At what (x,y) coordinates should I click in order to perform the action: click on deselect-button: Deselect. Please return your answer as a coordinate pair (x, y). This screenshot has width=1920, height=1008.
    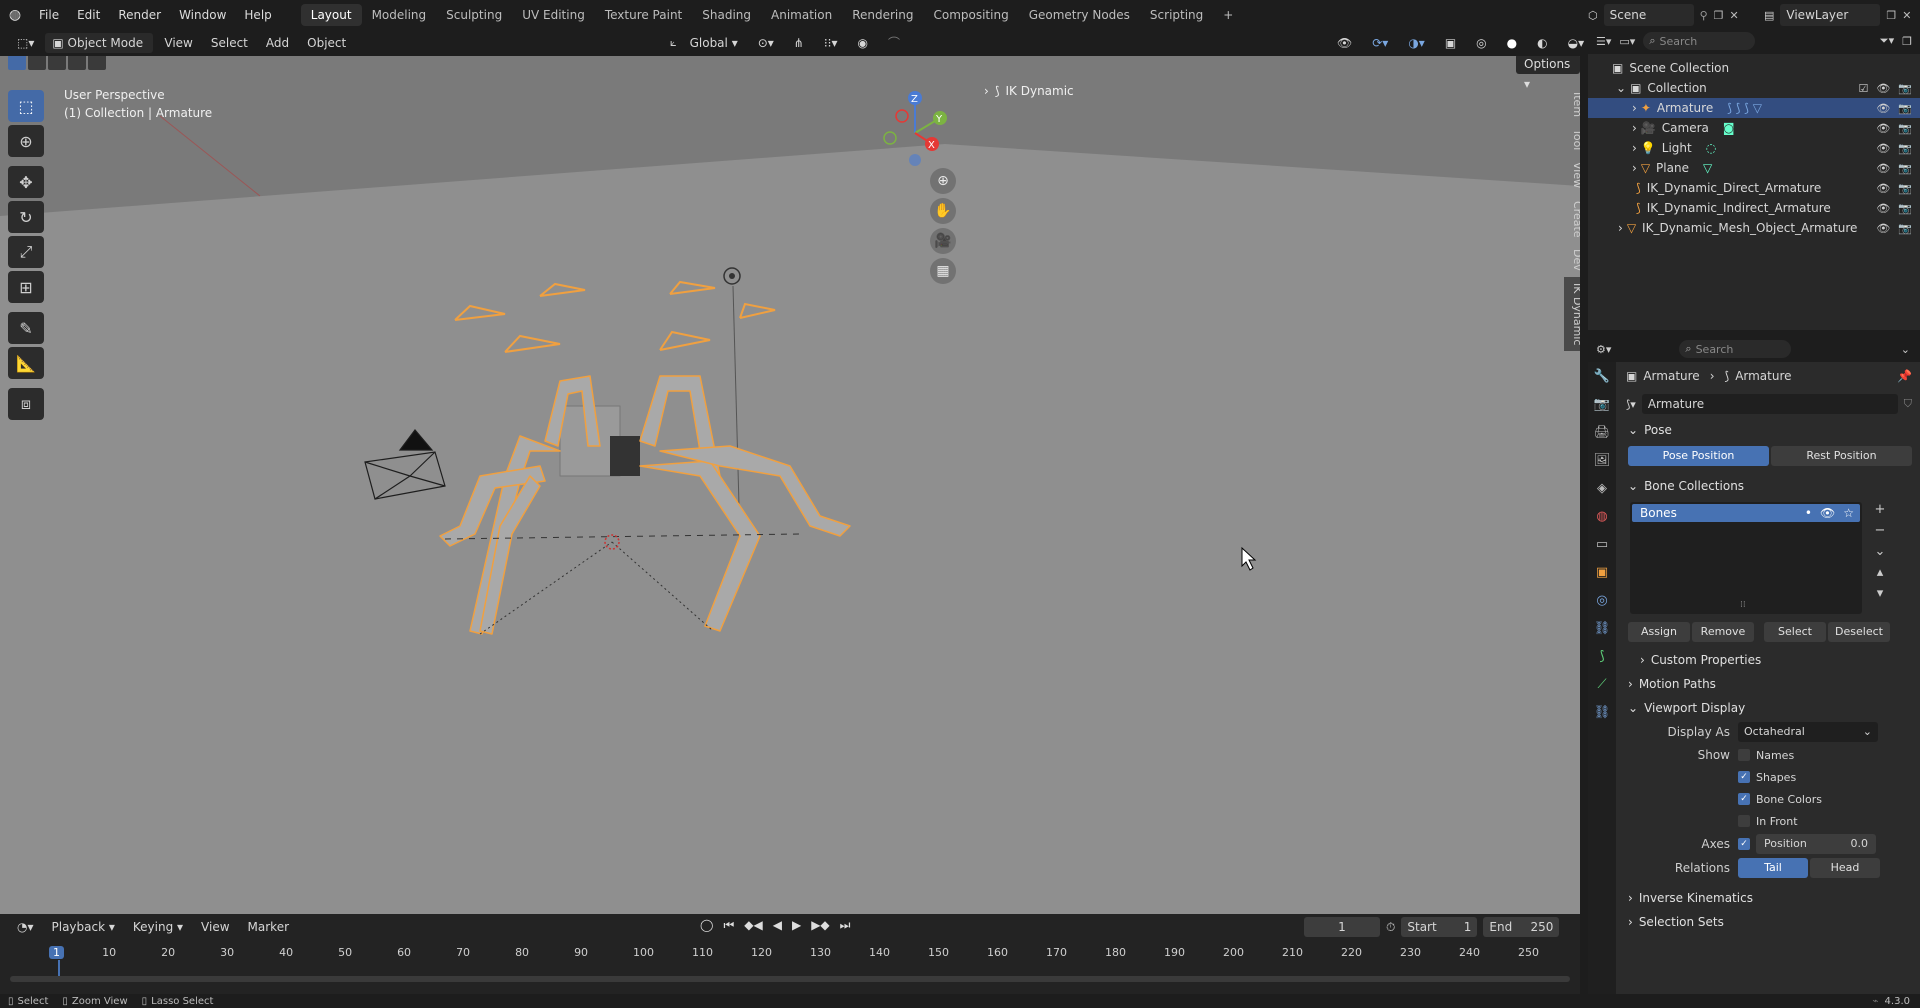
    Looking at the image, I should click on (1859, 632).